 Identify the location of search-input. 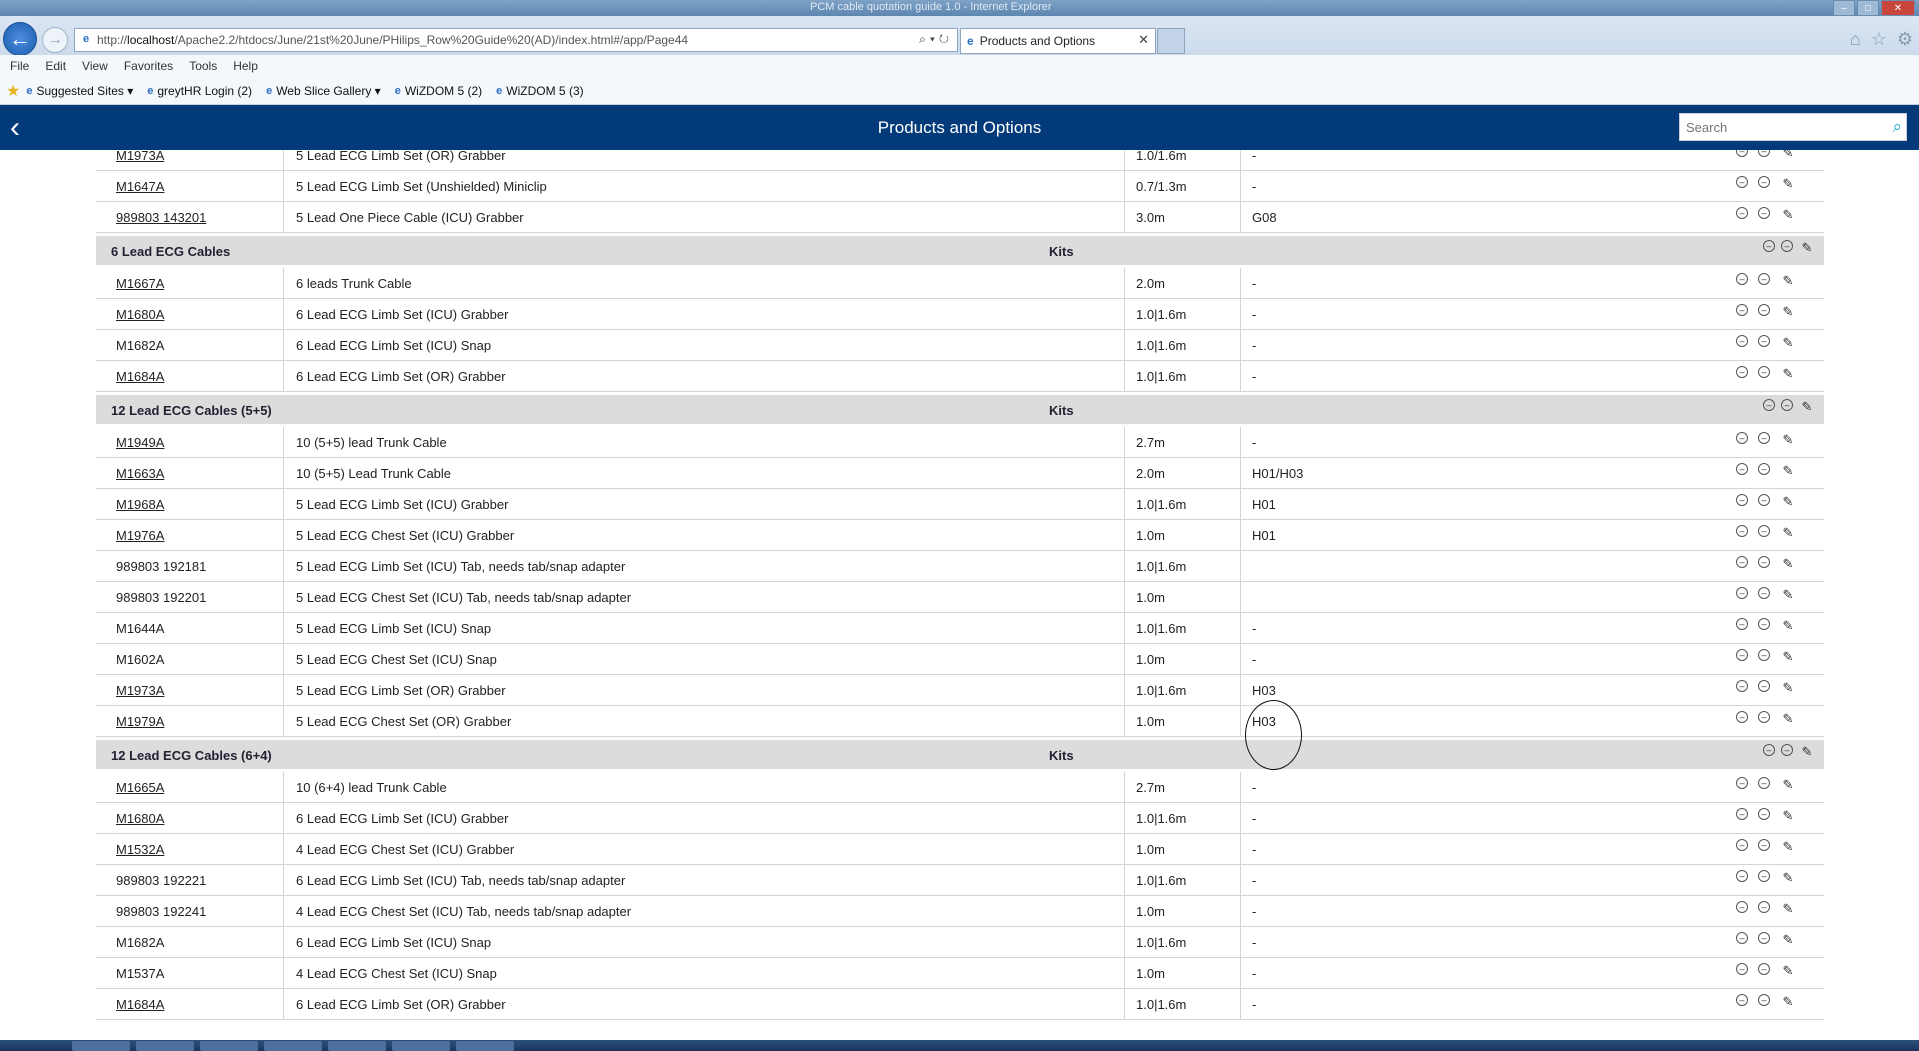
(1781, 127).